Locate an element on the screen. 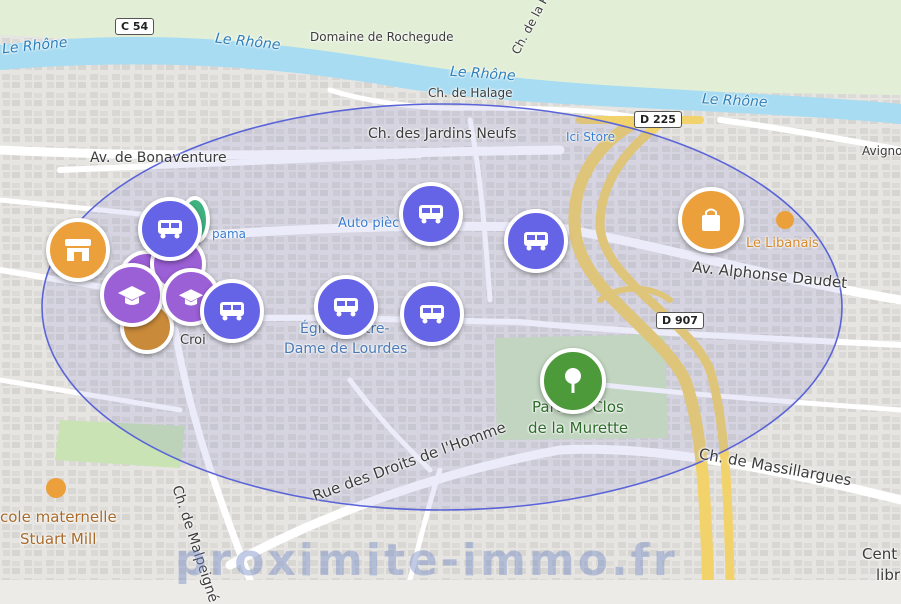  poi-label-eglise-line2: Dame de Lourdes is located at coordinates (345, 349).